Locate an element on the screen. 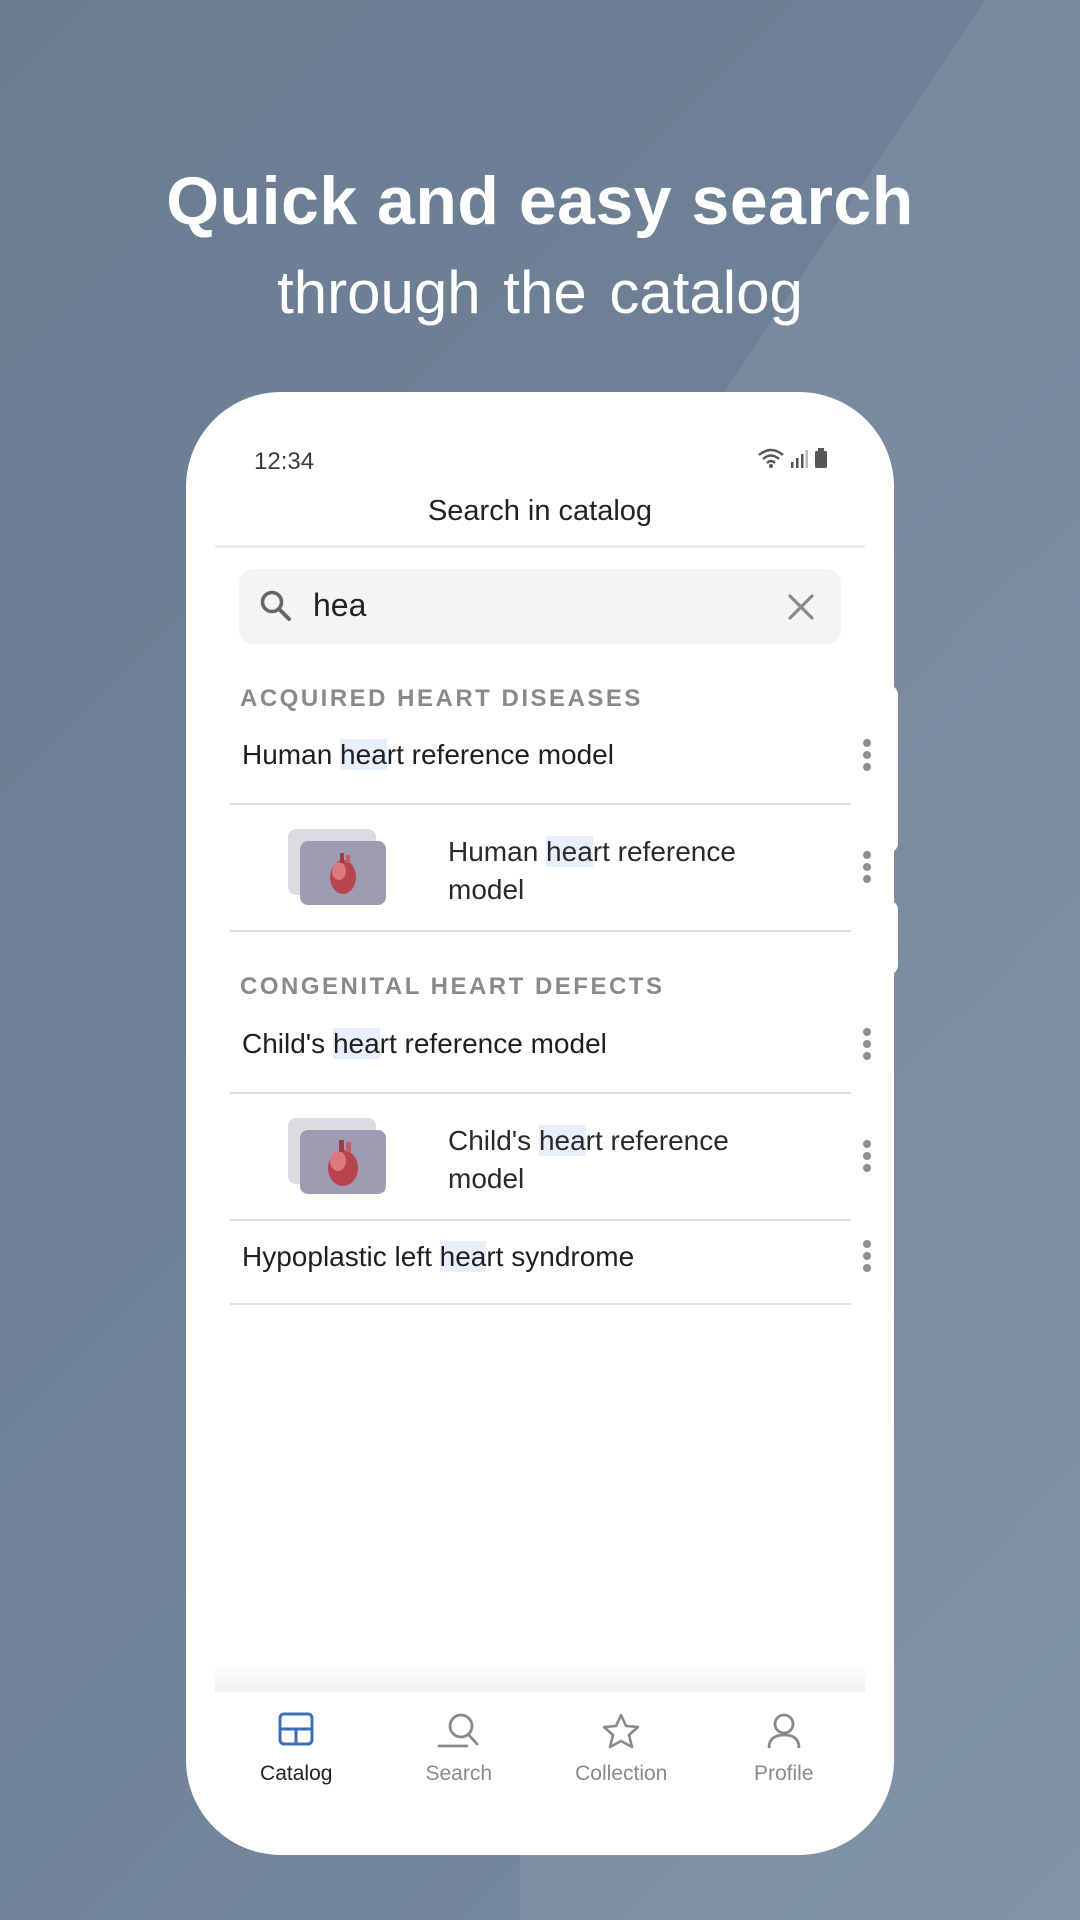  list-item-child-heart-model: Child's heart reference model is located at coordinates (550, 1156).